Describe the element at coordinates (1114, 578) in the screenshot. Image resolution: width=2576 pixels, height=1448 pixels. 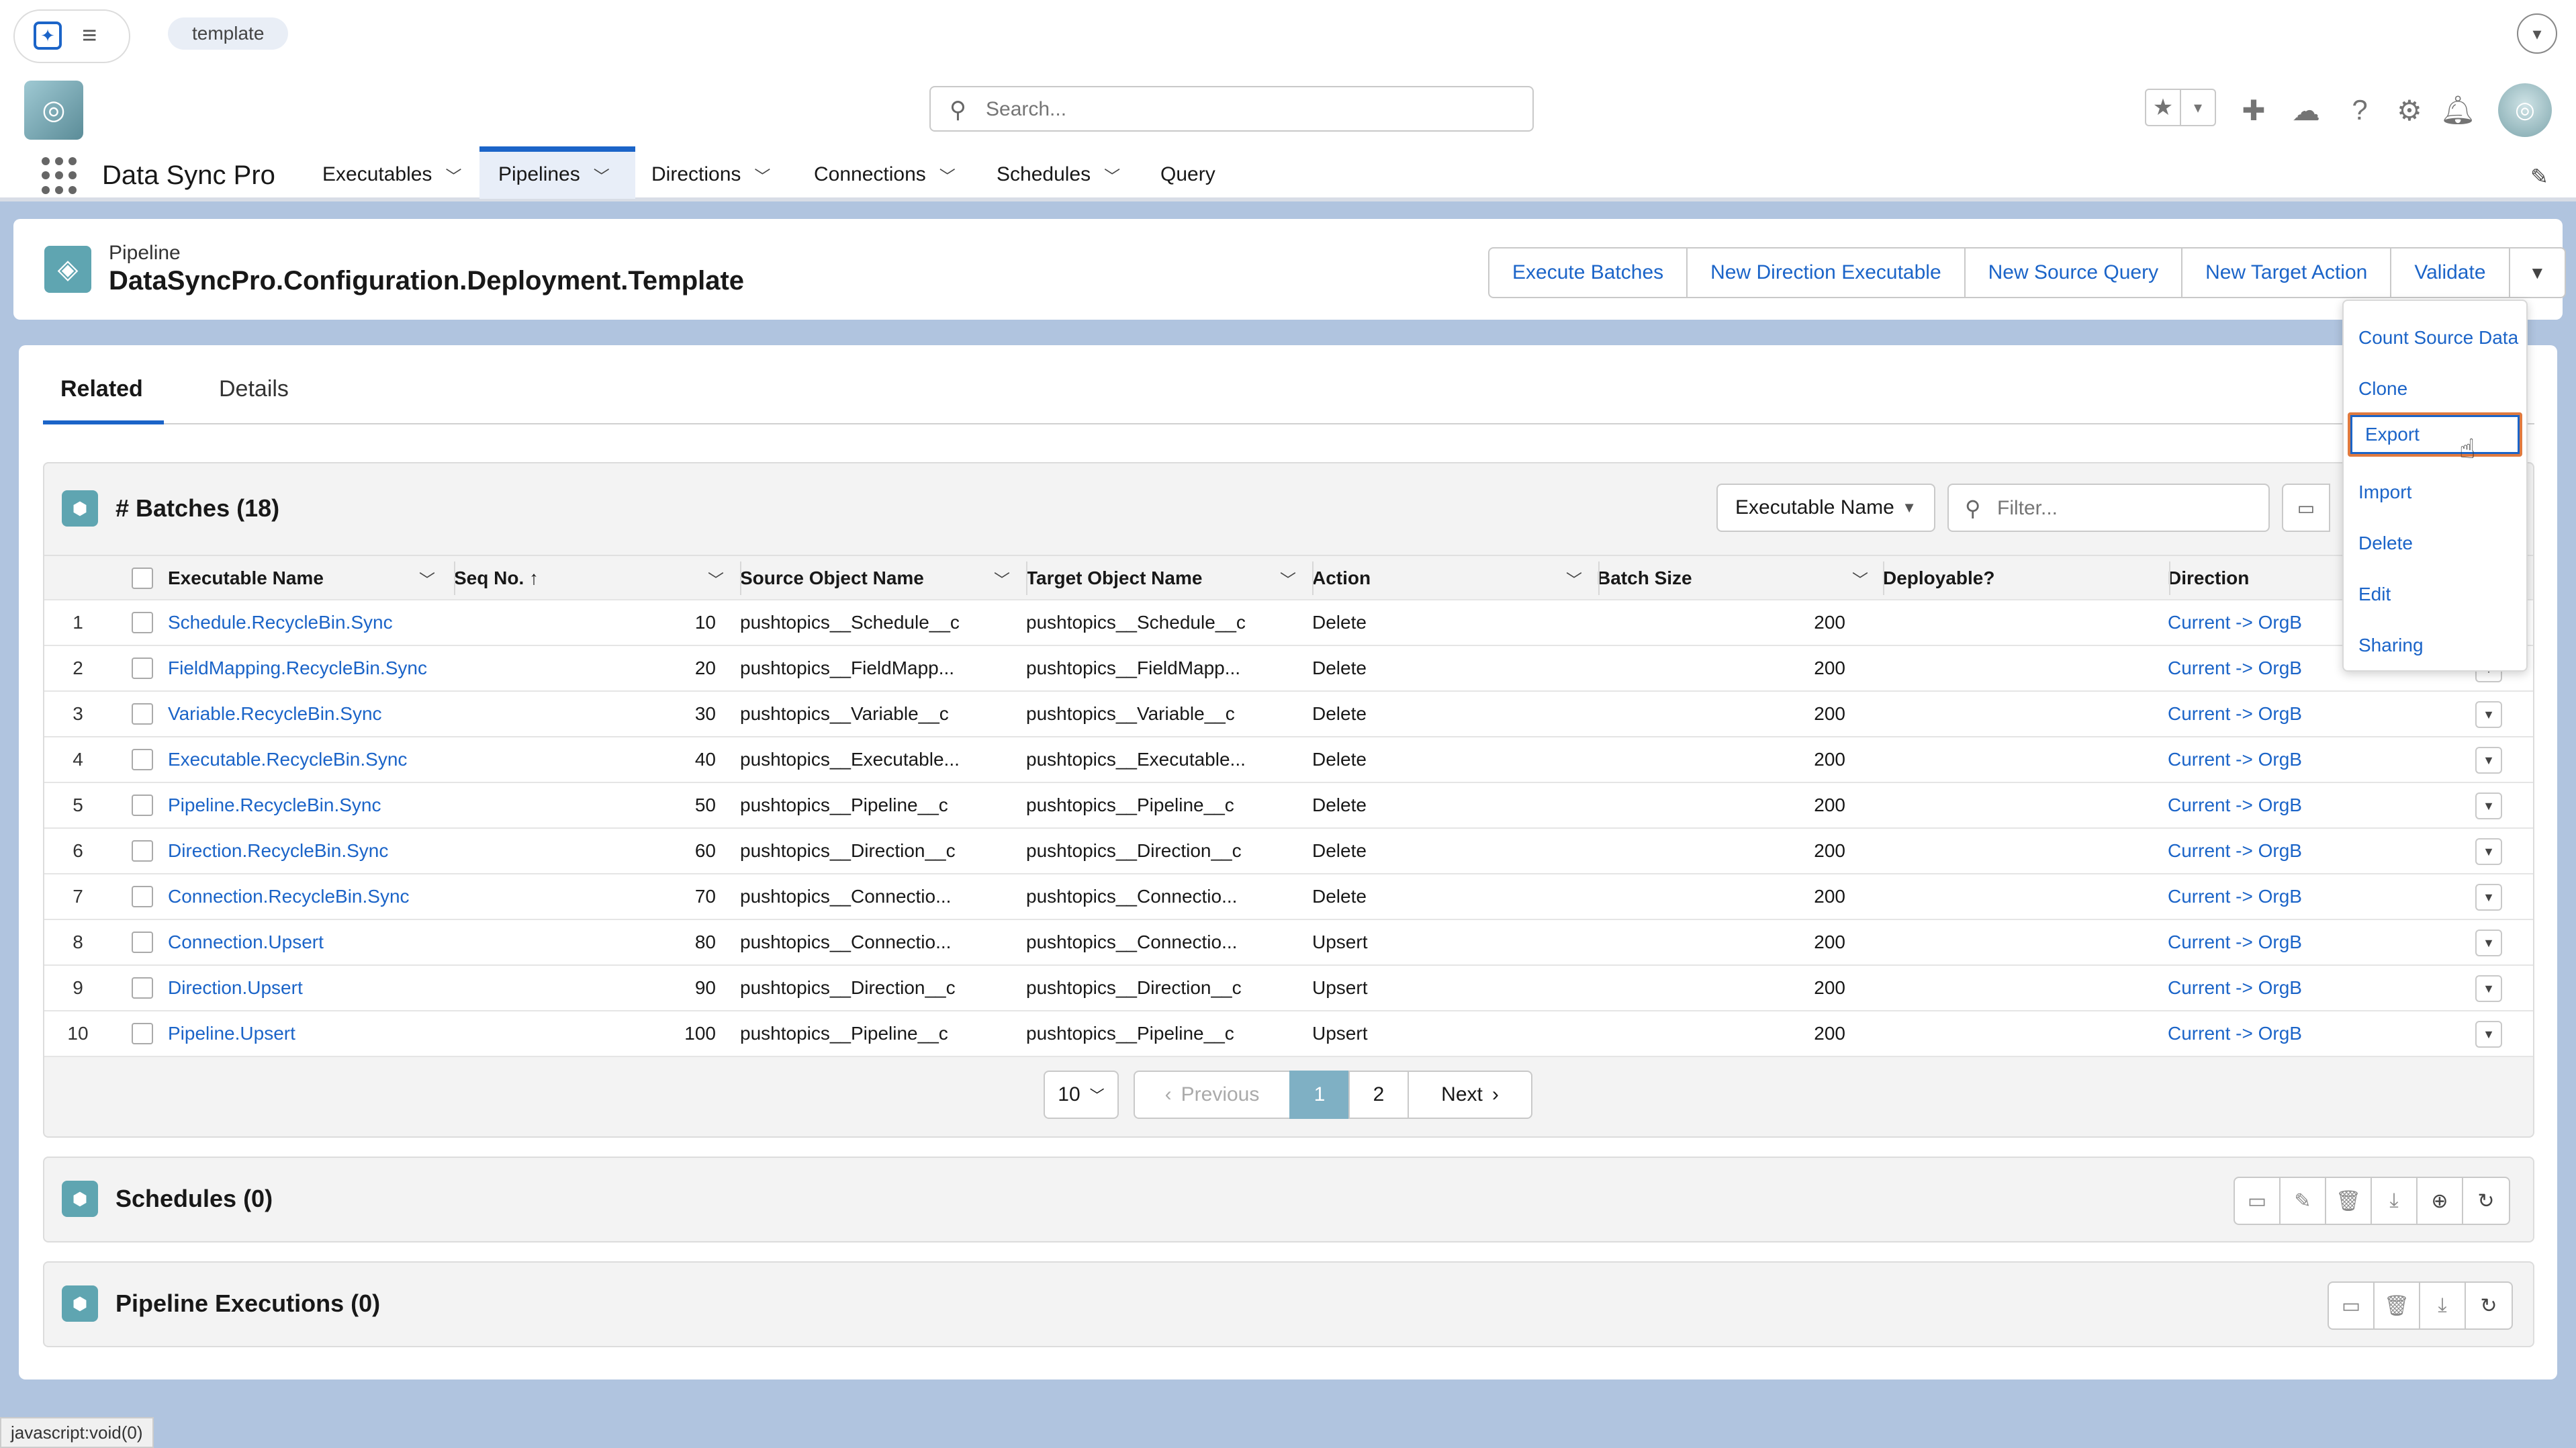
I see `column-header: Target Object Name` at that location.